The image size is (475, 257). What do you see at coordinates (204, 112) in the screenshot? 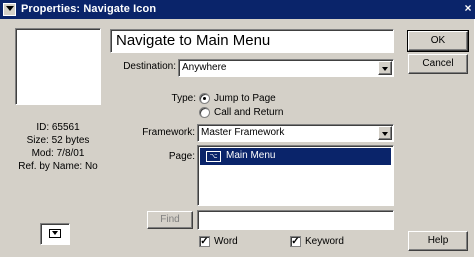
I see `radio-call-and-return` at bounding box center [204, 112].